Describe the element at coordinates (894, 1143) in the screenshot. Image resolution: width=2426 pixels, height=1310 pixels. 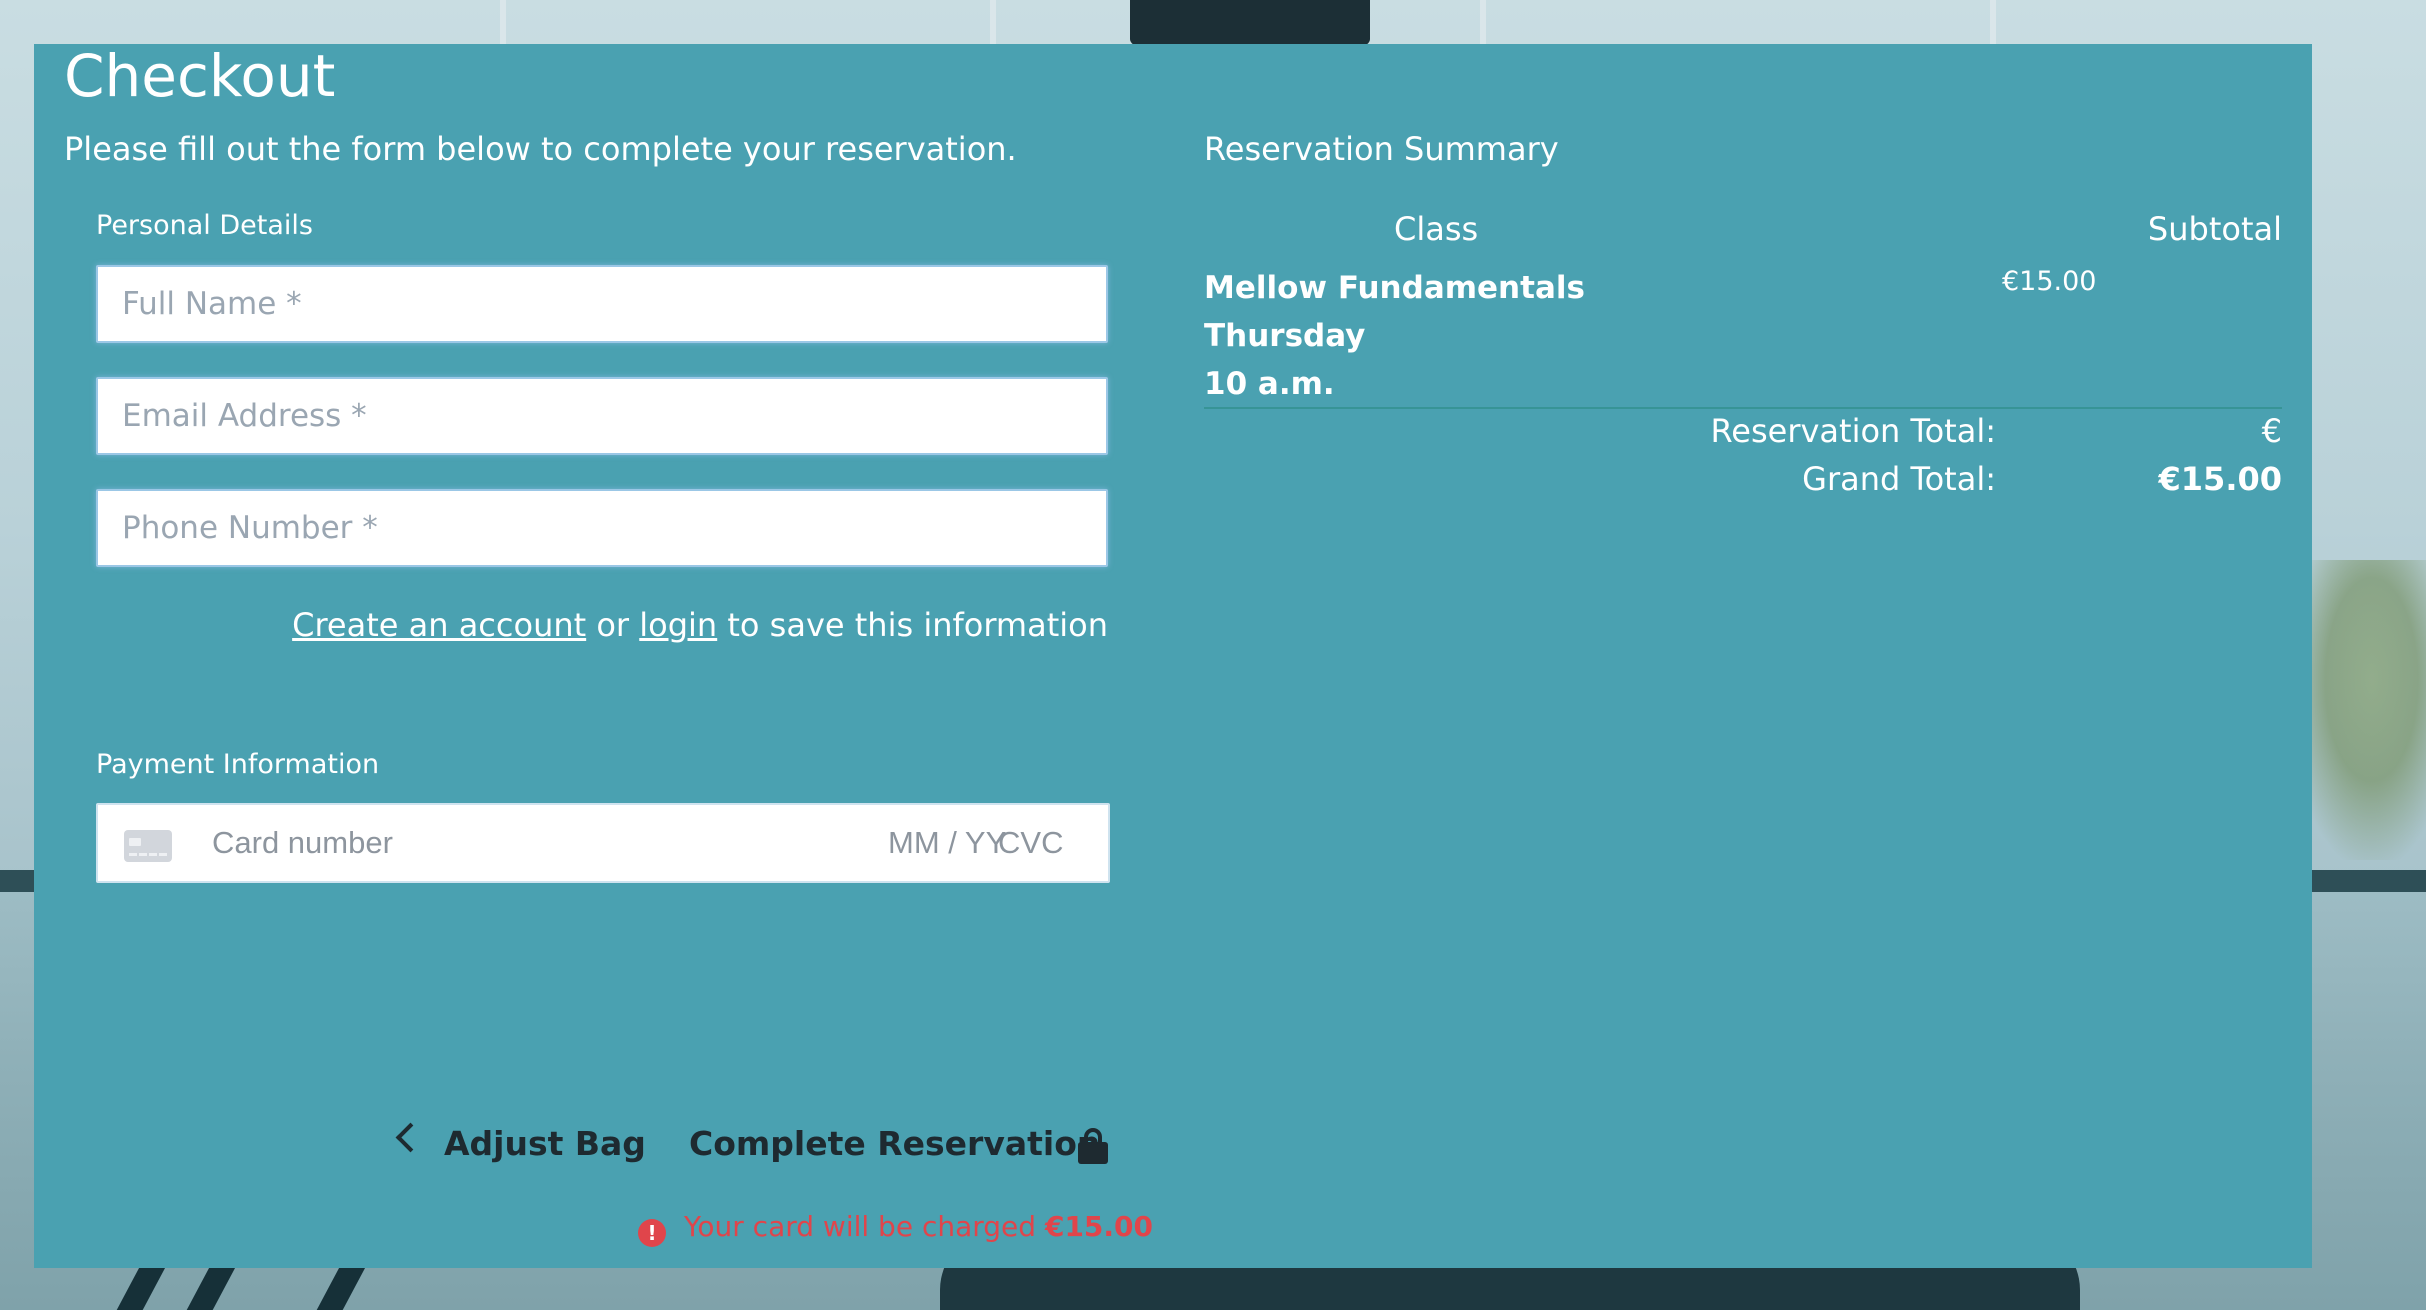
I see `complete-reservation-button: Complete Reservation` at that location.